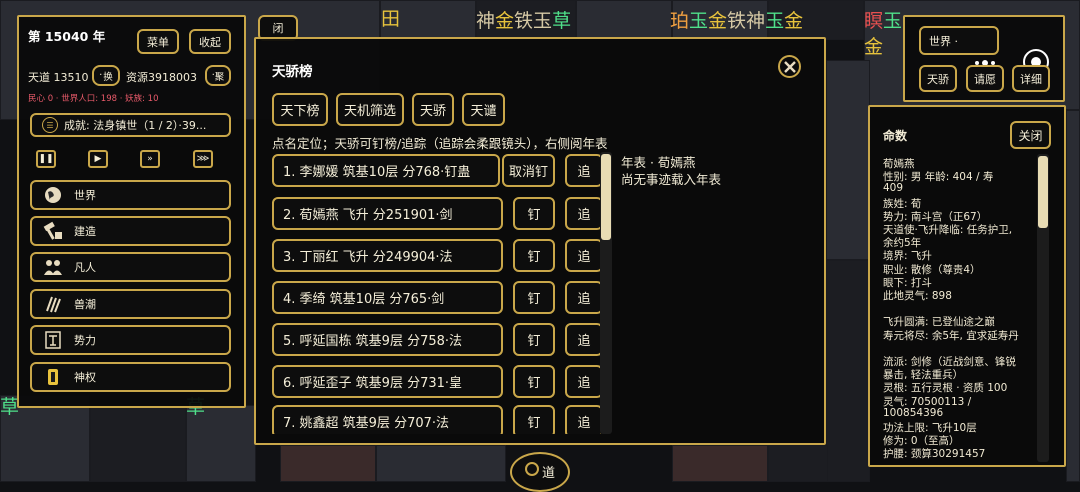  I want to click on ranking-entry-6: 6. 呼延歪子 筑基9层 分731·皇, so click(387, 381).